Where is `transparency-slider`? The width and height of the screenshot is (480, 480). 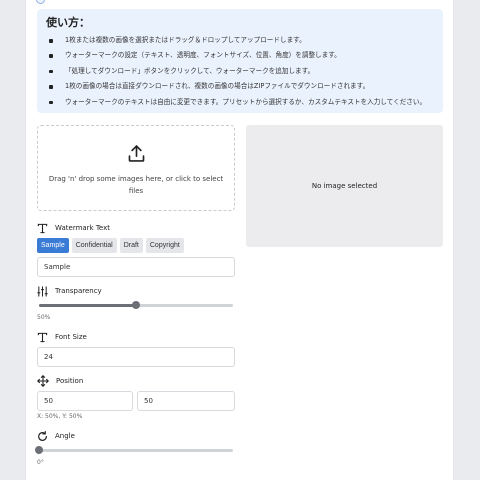
transparency-slider is located at coordinates (136, 305).